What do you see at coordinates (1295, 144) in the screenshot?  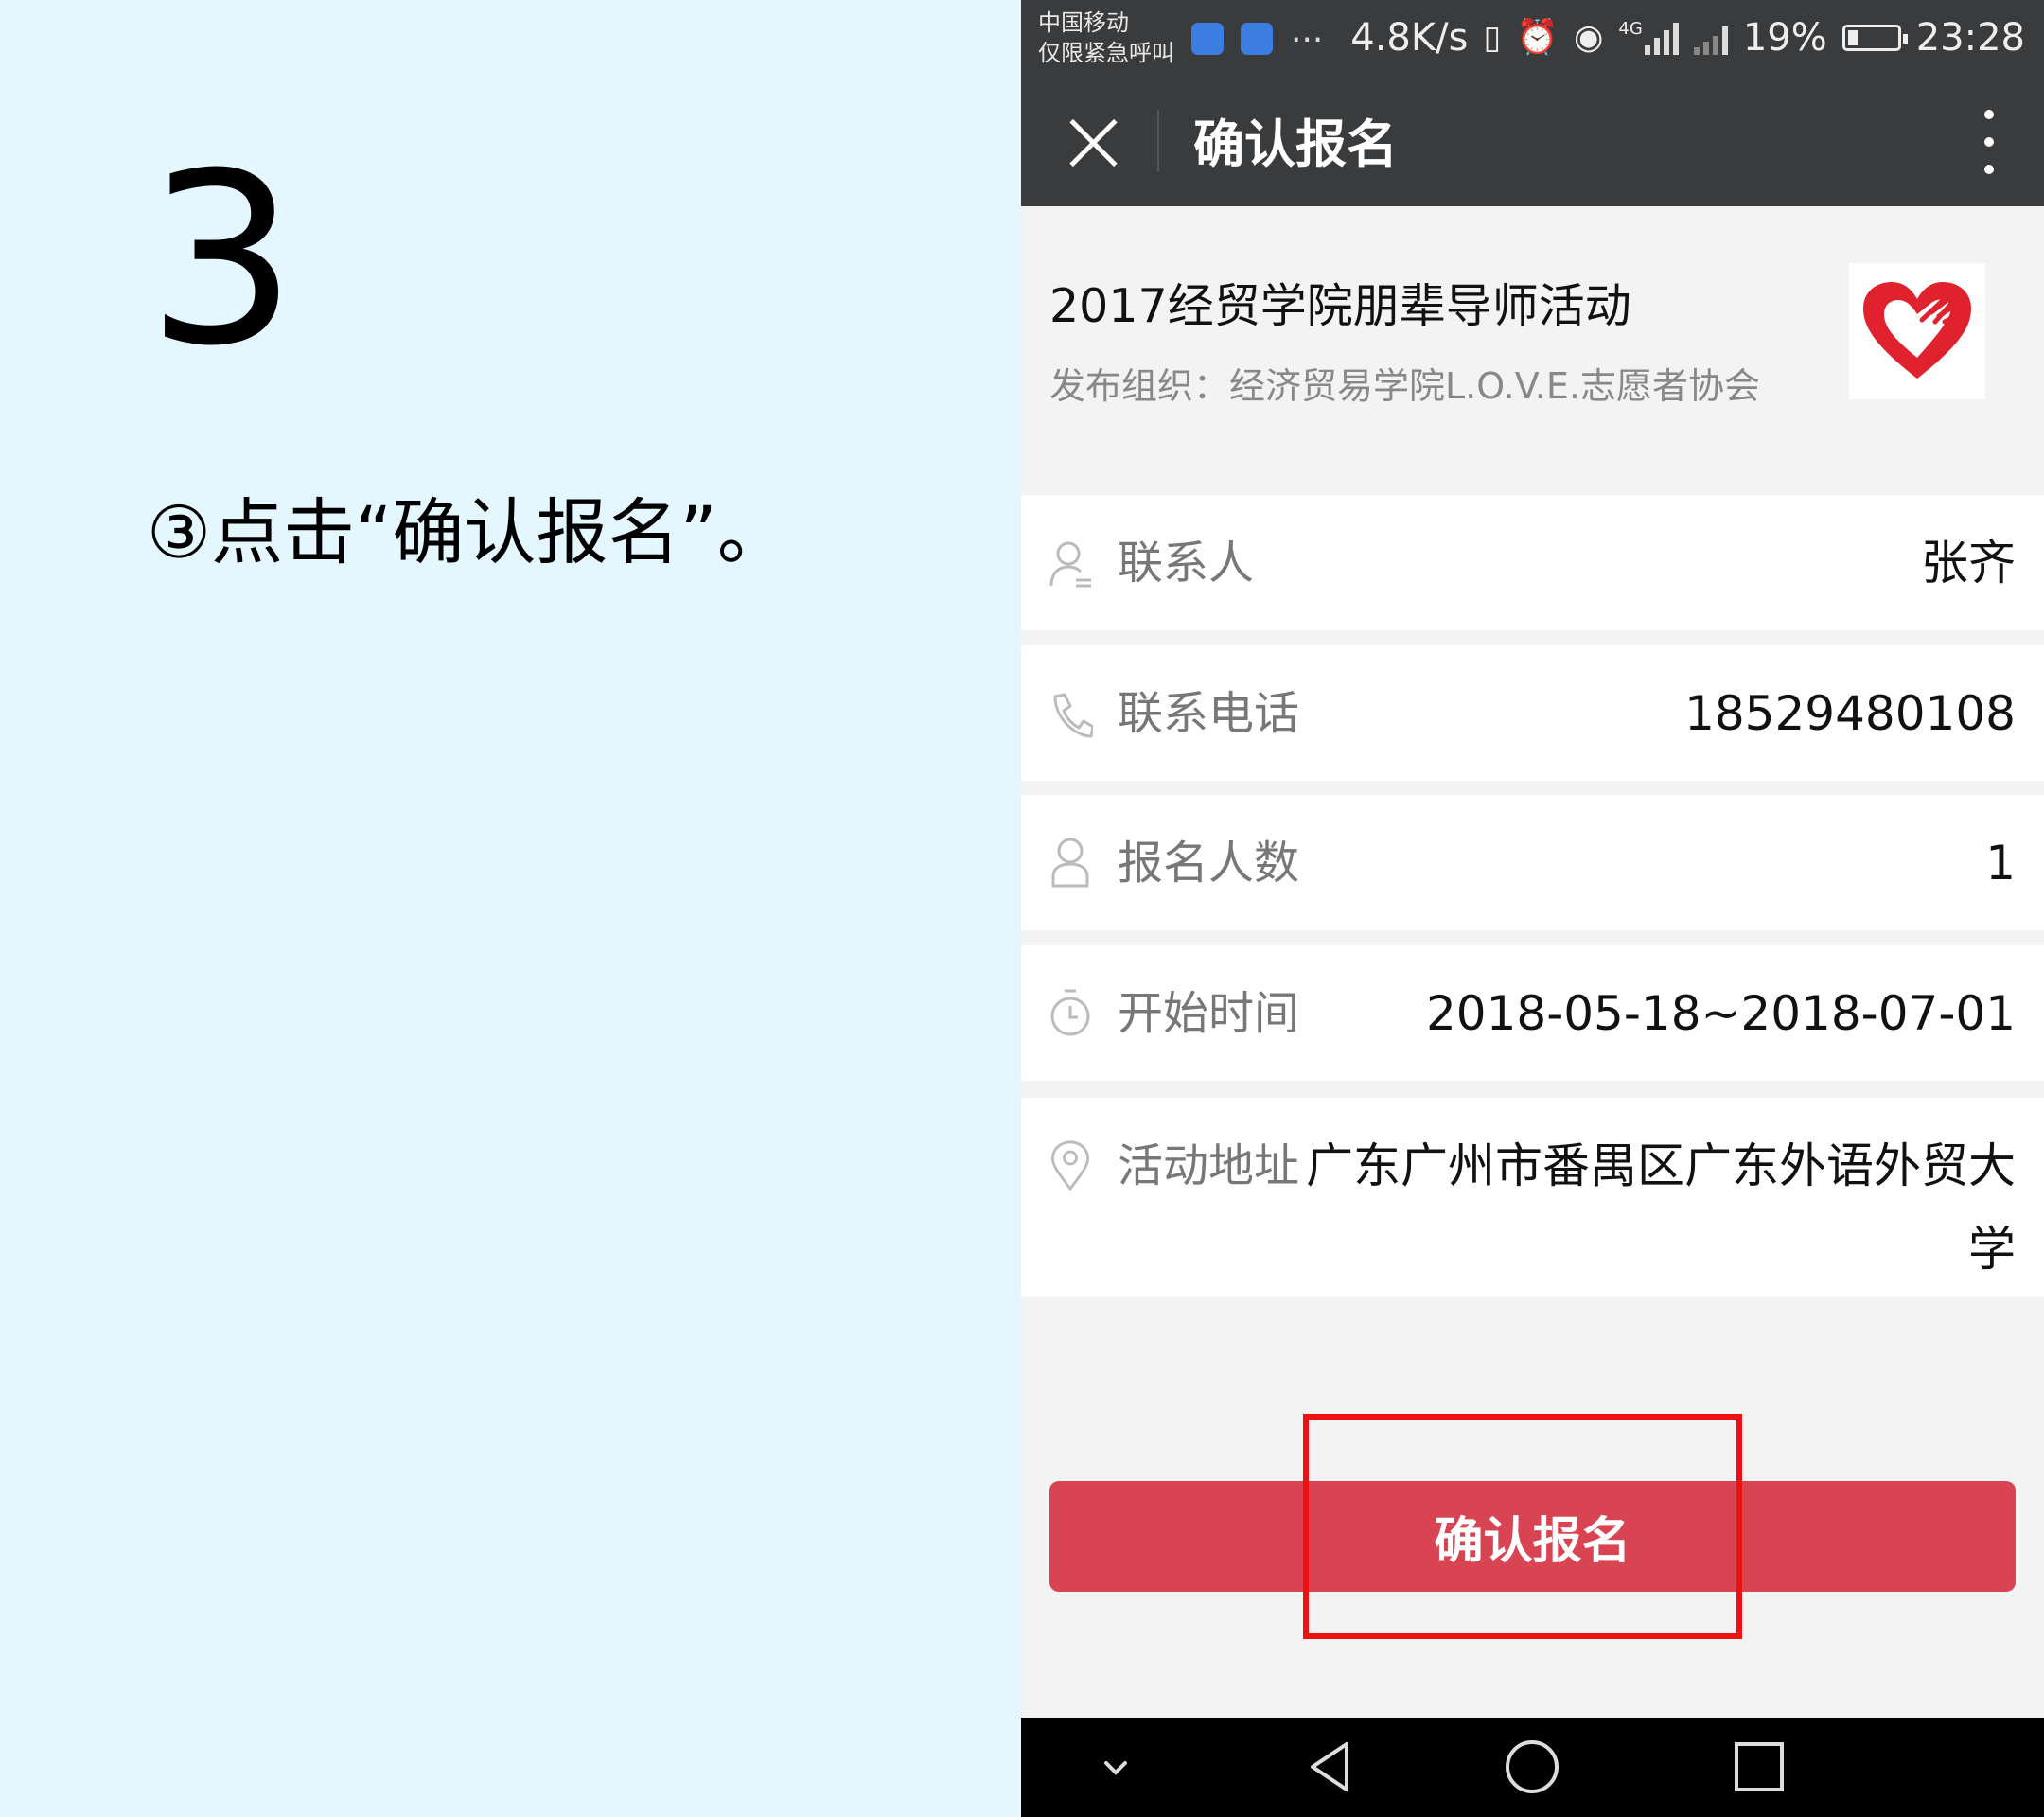 I see `page-title: 确认报名` at bounding box center [1295, 144].